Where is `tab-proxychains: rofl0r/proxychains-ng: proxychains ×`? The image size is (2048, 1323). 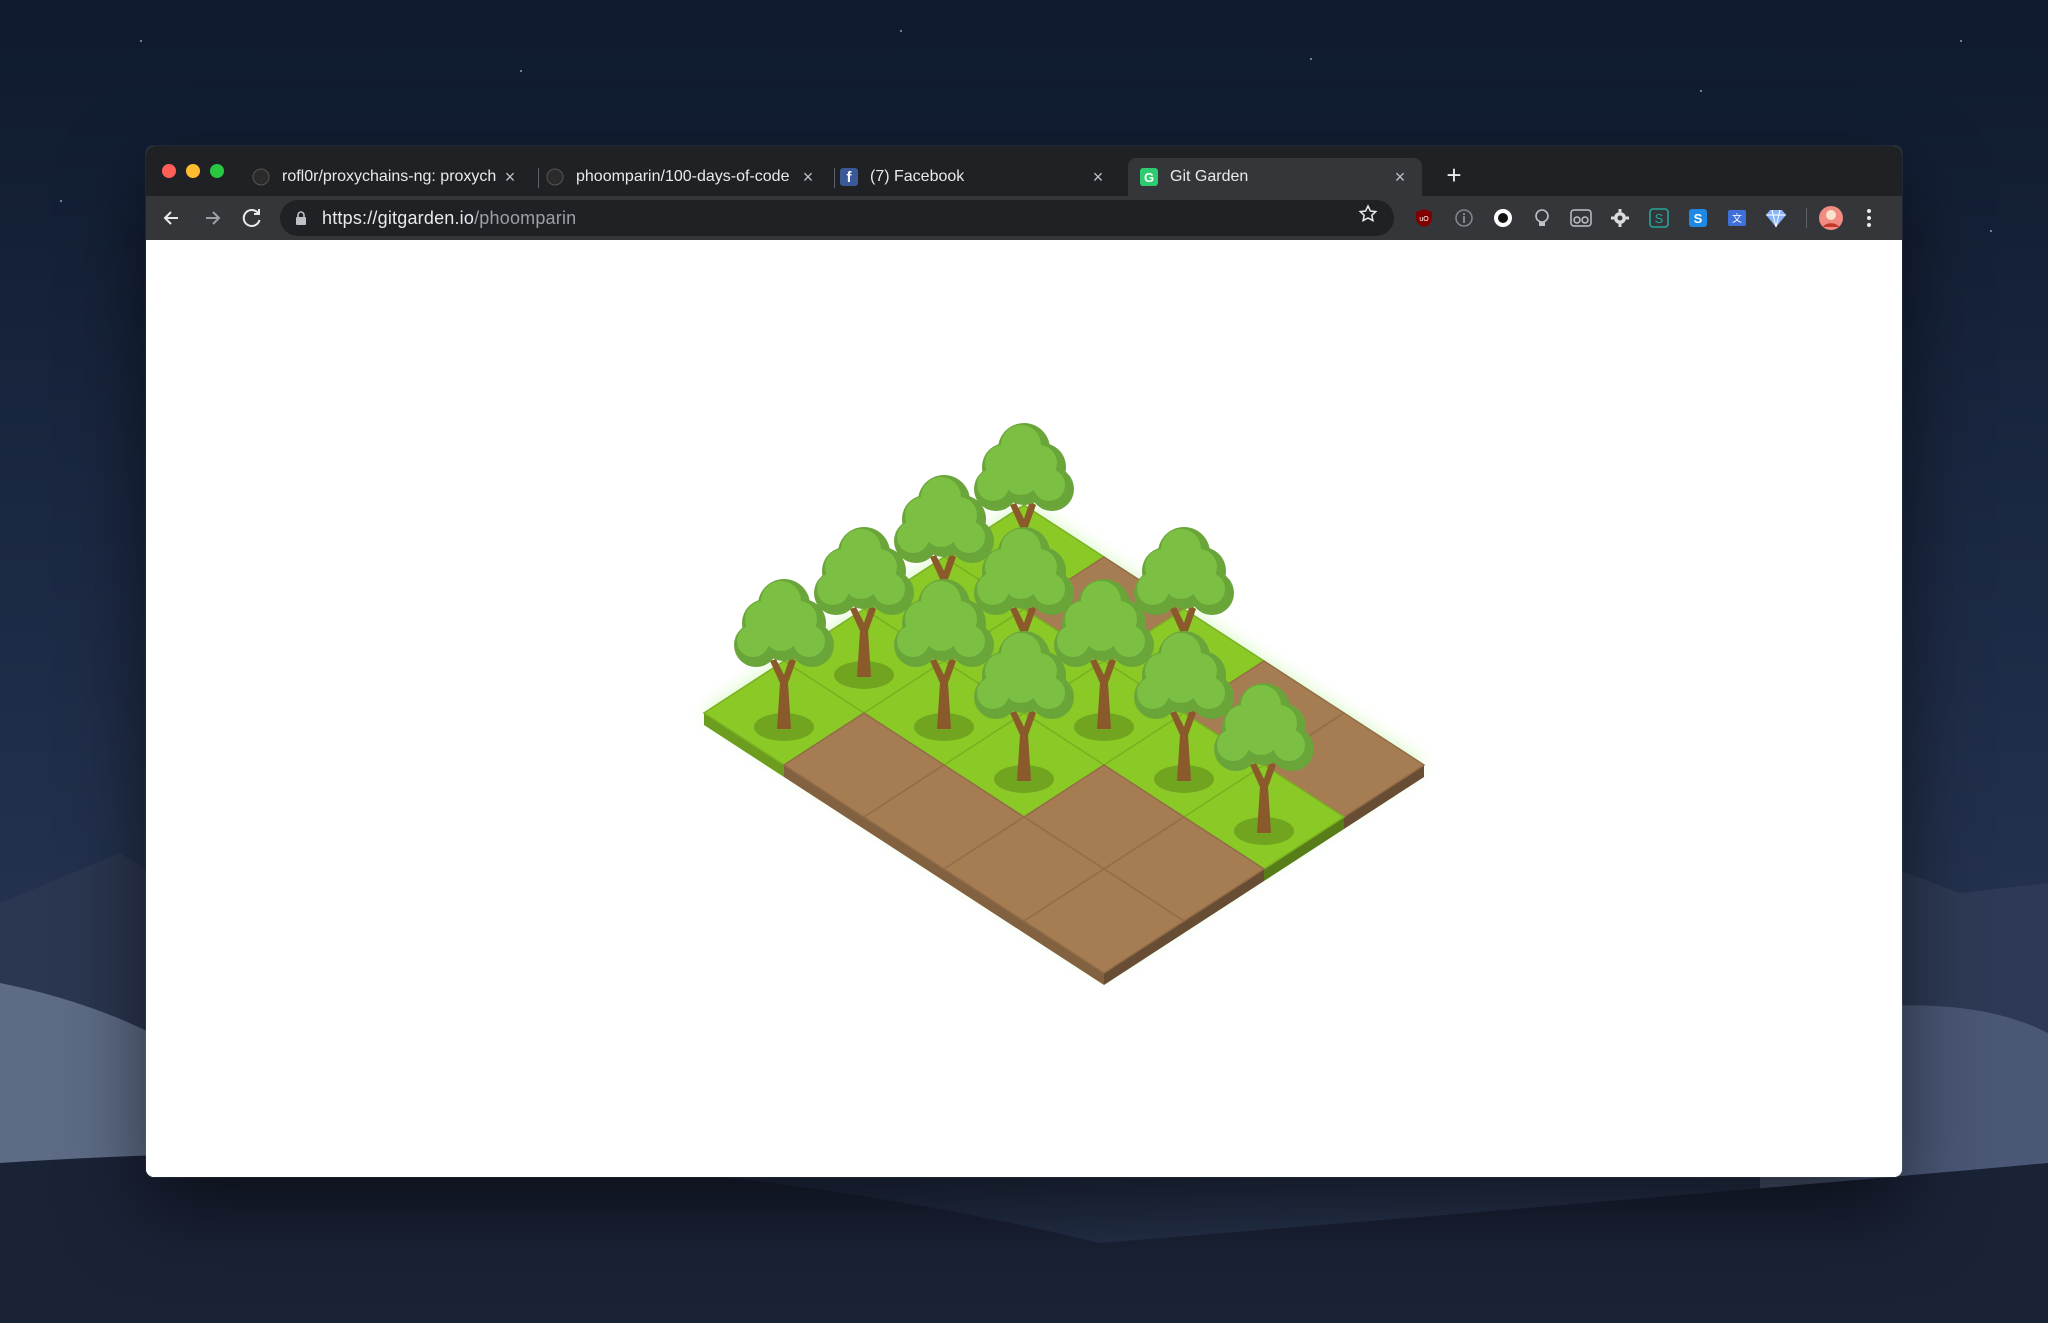
tab-proxychains: rofl0r/proxychains-ng: proxychains × is located at coordinates (392, 177).